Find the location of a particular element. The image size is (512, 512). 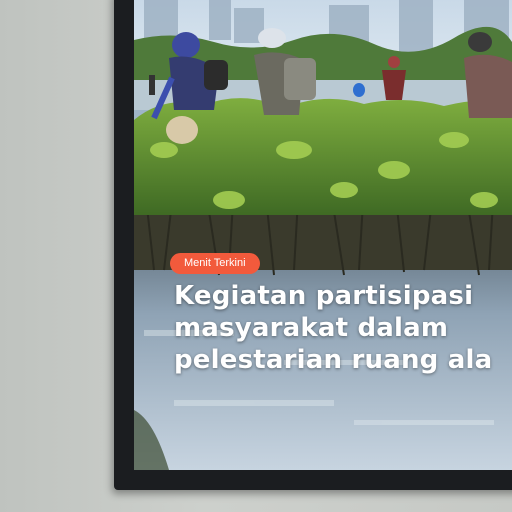

headline-line: masyarakat dalam is located at coordinates (311, 328).